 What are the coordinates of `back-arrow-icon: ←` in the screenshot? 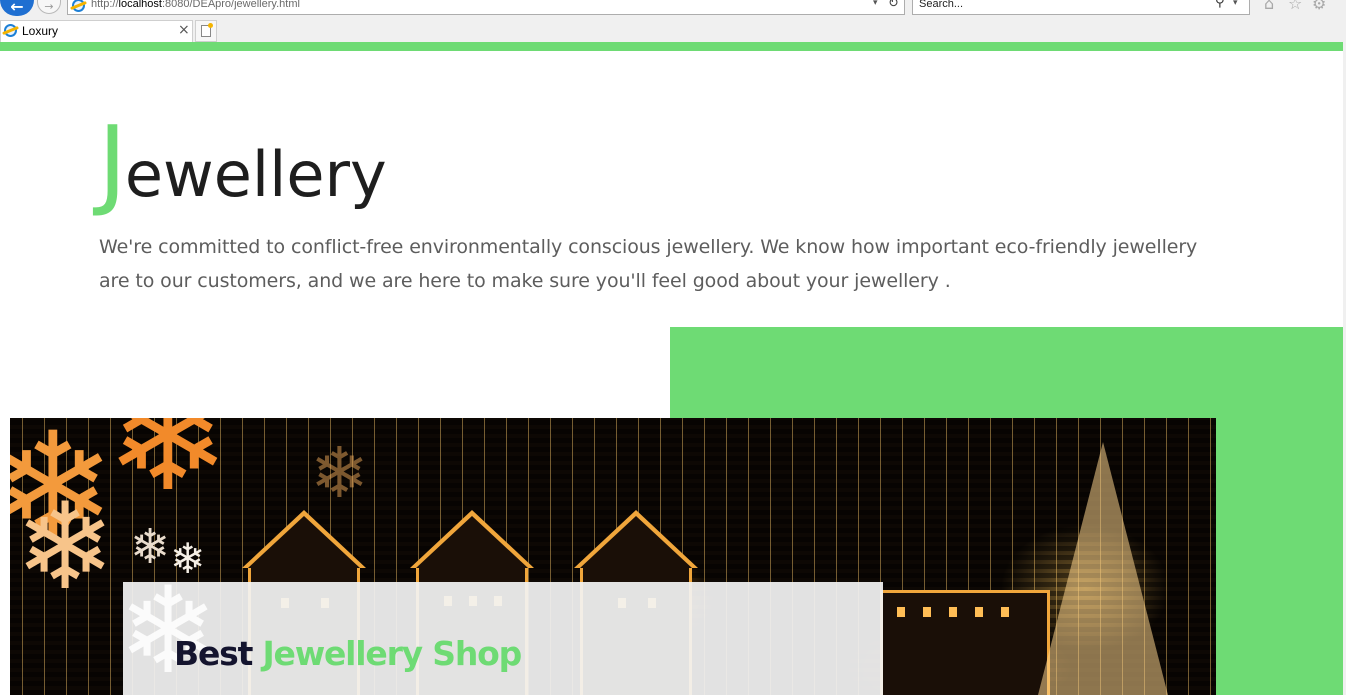 It's located at (17, 8).